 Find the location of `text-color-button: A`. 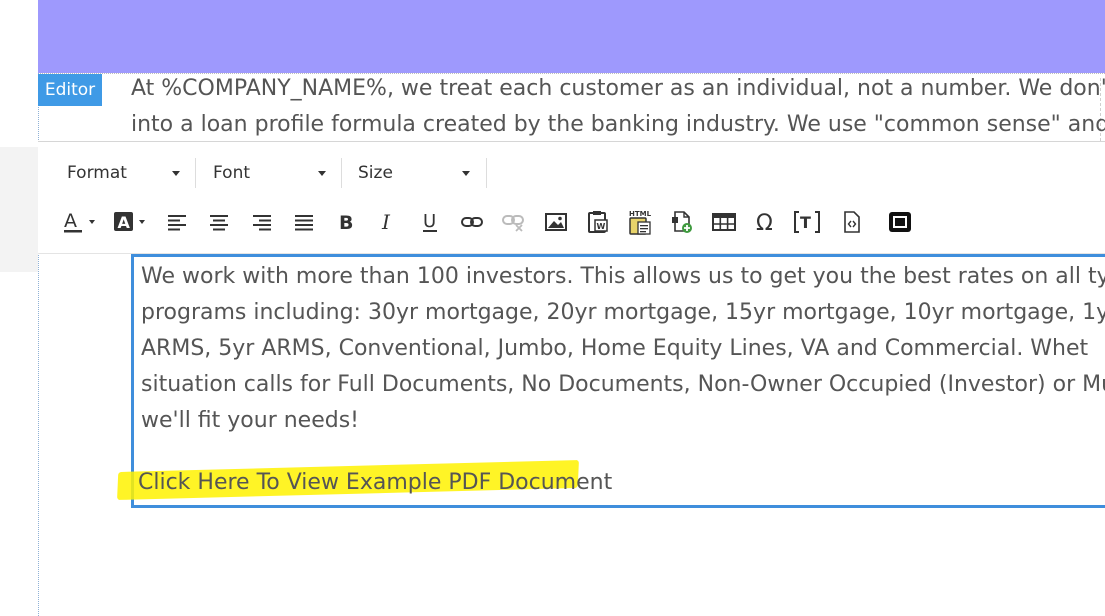

text-color-button: A is located at coordinates (80, 222).